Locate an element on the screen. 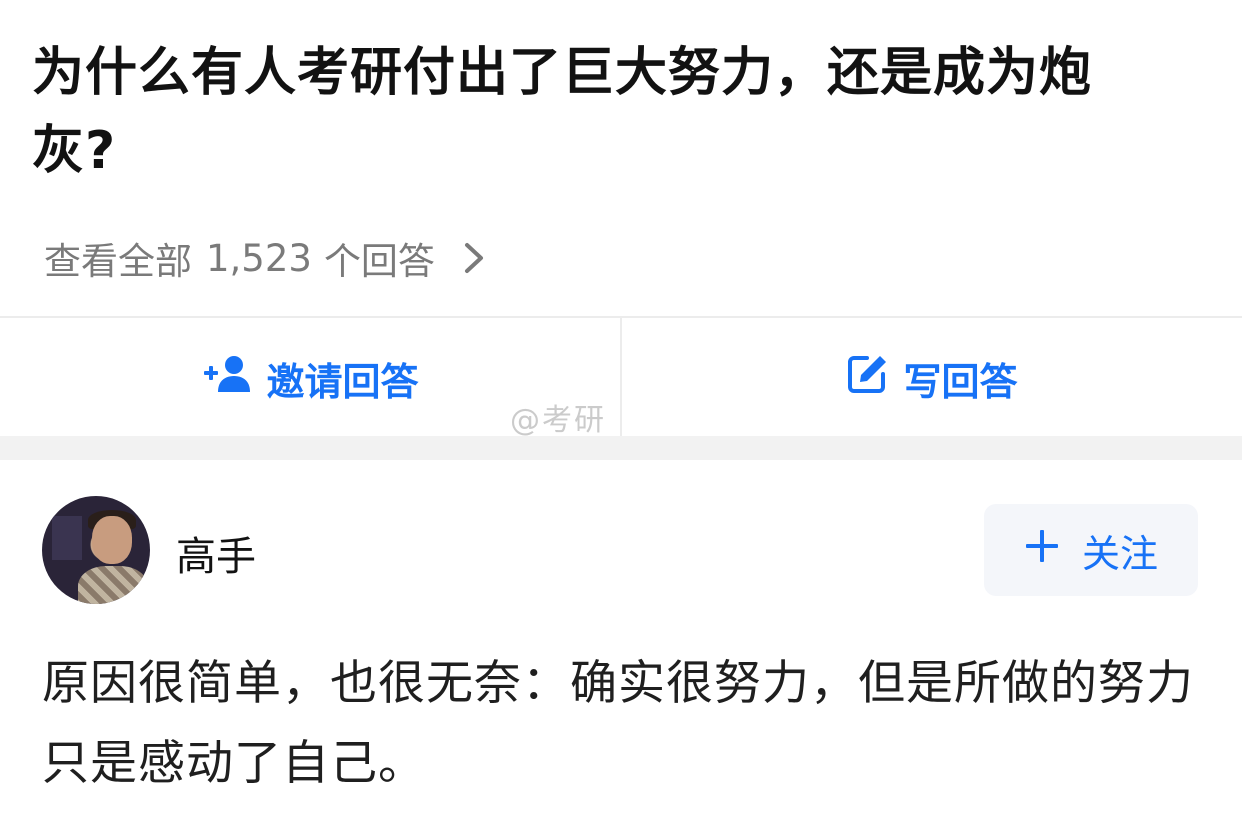 This screenshot has width=1242, height=826. edit-icon is located at coordinates (874, 378).